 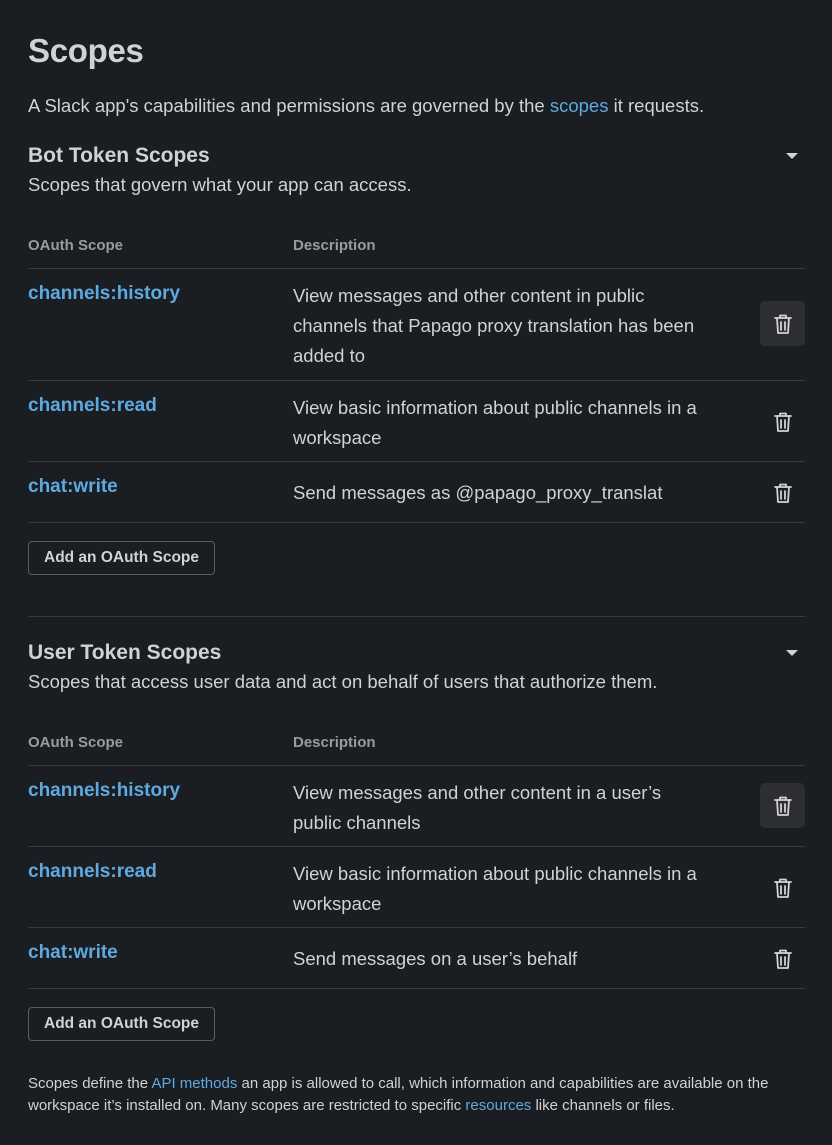 What do you see at coordinates (435, 958) in the screenshot?
I see `scope-description: Send messages on a user’s behalf` at bounding box center [435, 958].